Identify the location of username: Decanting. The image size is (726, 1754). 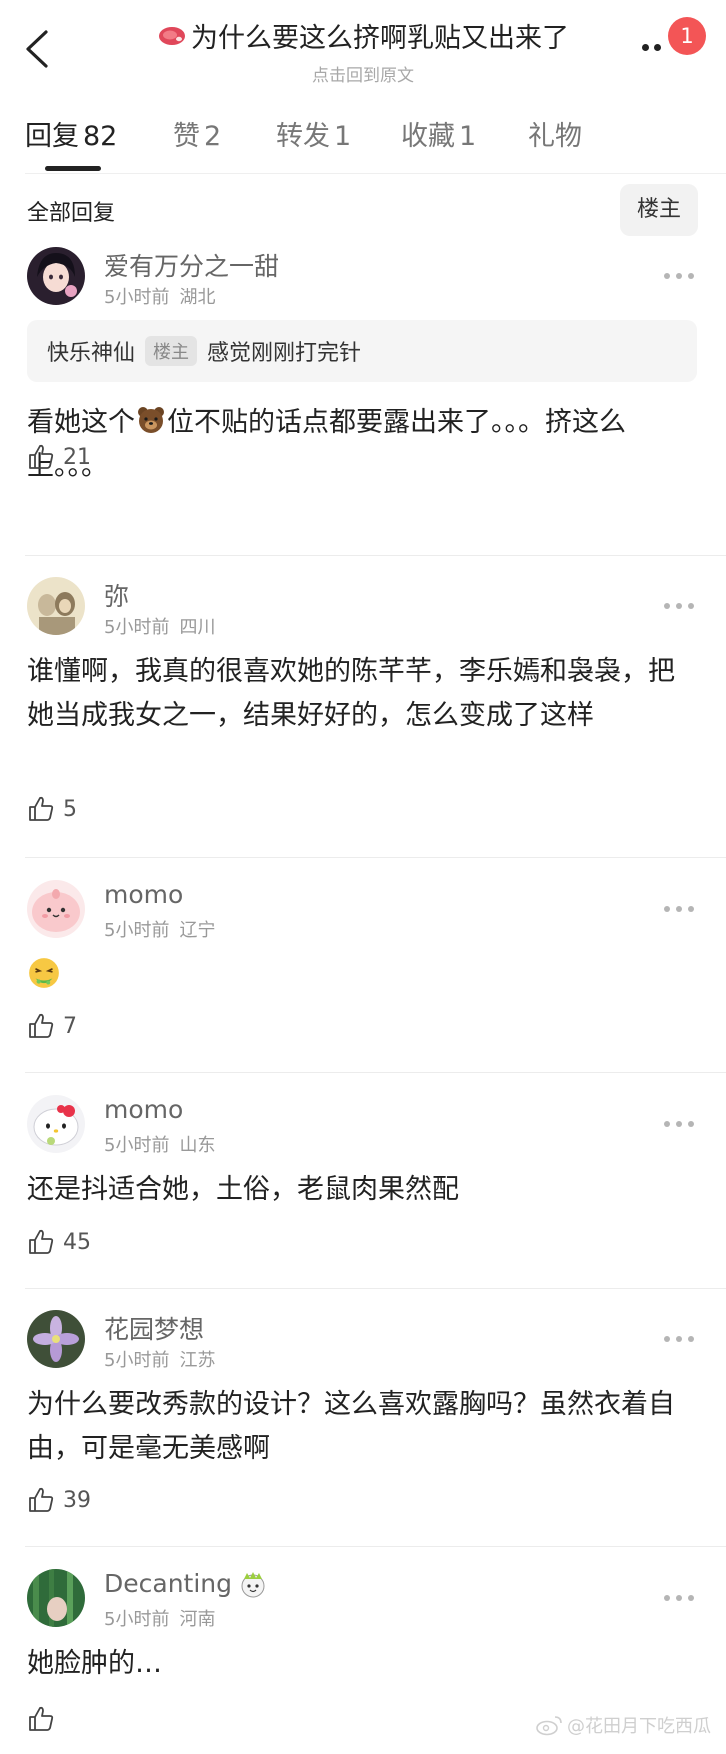
(186, 1583).